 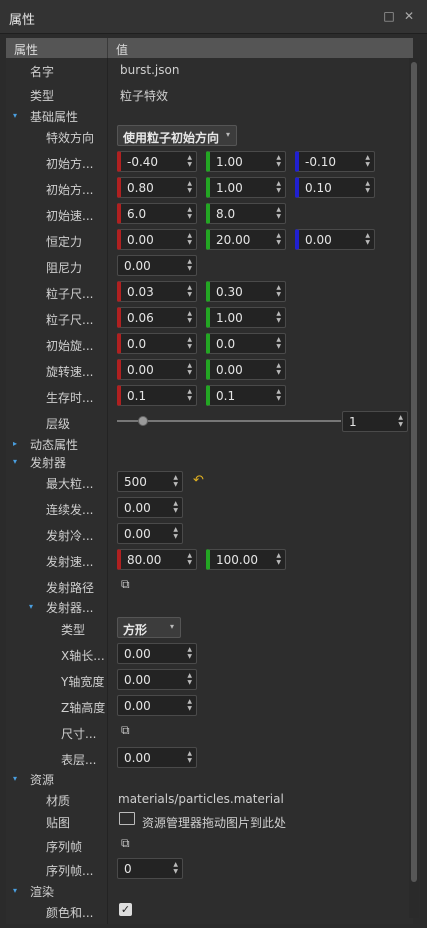 What do you see at coordinates (209, 48) in the screenshot?
I see `table-header: 属性 值` at bounding box center [209, 48].